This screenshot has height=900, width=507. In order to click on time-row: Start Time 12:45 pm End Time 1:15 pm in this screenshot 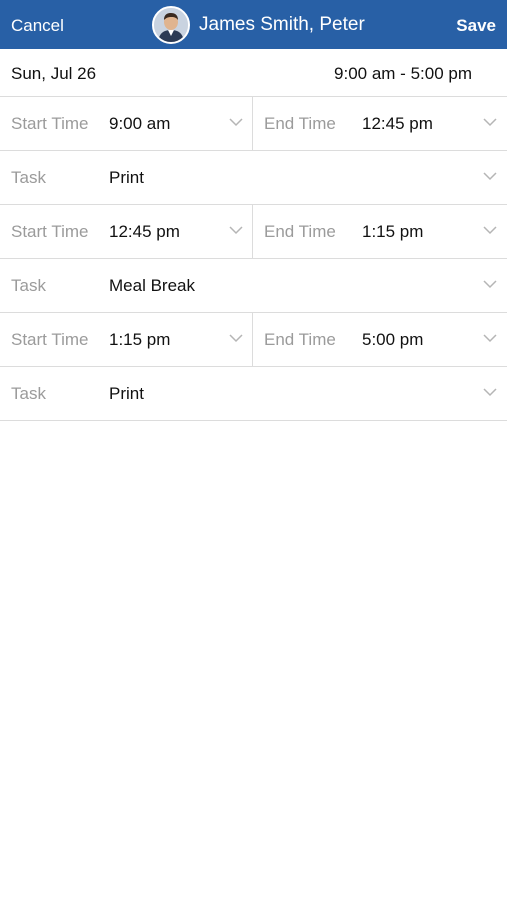, I will do `click(253, 232)`.